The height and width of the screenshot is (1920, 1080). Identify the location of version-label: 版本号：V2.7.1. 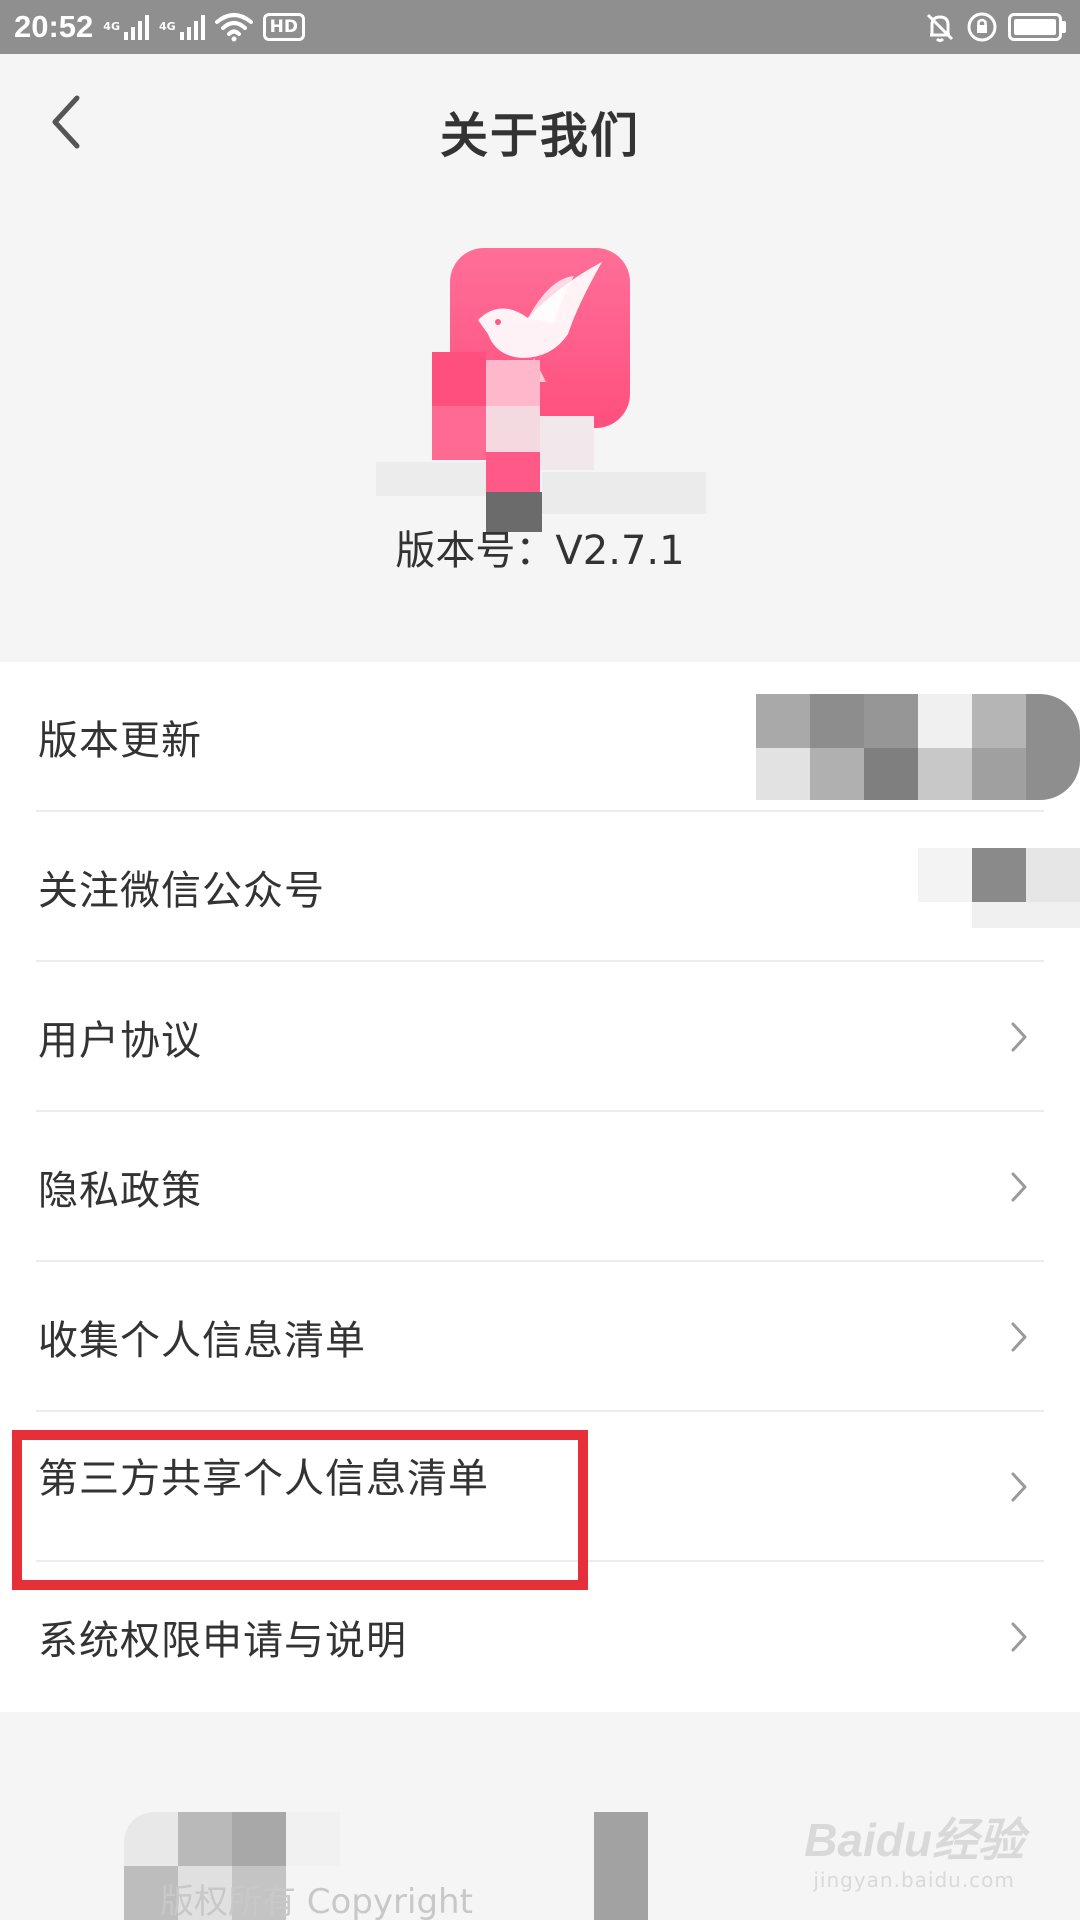
(540, 551).